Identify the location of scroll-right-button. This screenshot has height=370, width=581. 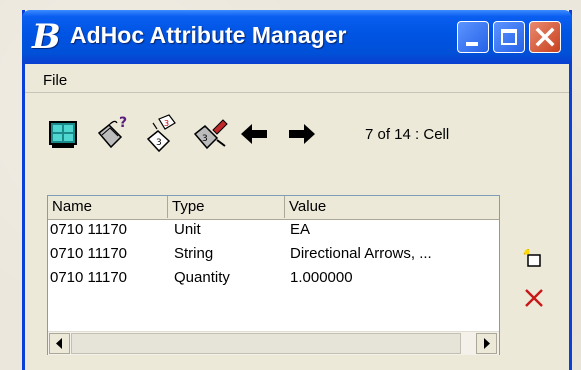
(486, 343).